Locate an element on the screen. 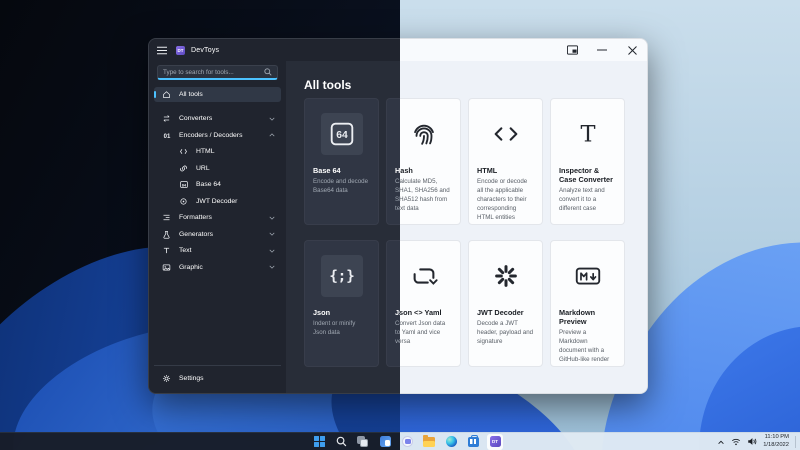 This screenshot has height=450, width=800. svg-text: T is located at coordinates (587, 135).